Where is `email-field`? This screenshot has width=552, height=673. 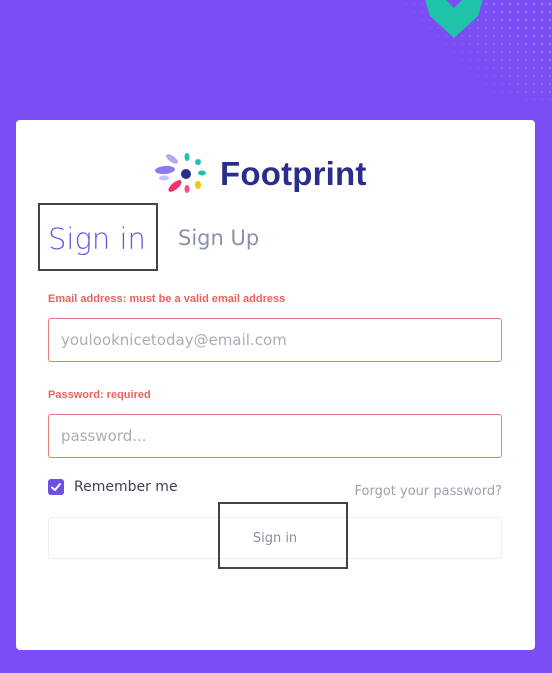
email-field is located at coordinates (275, 340).